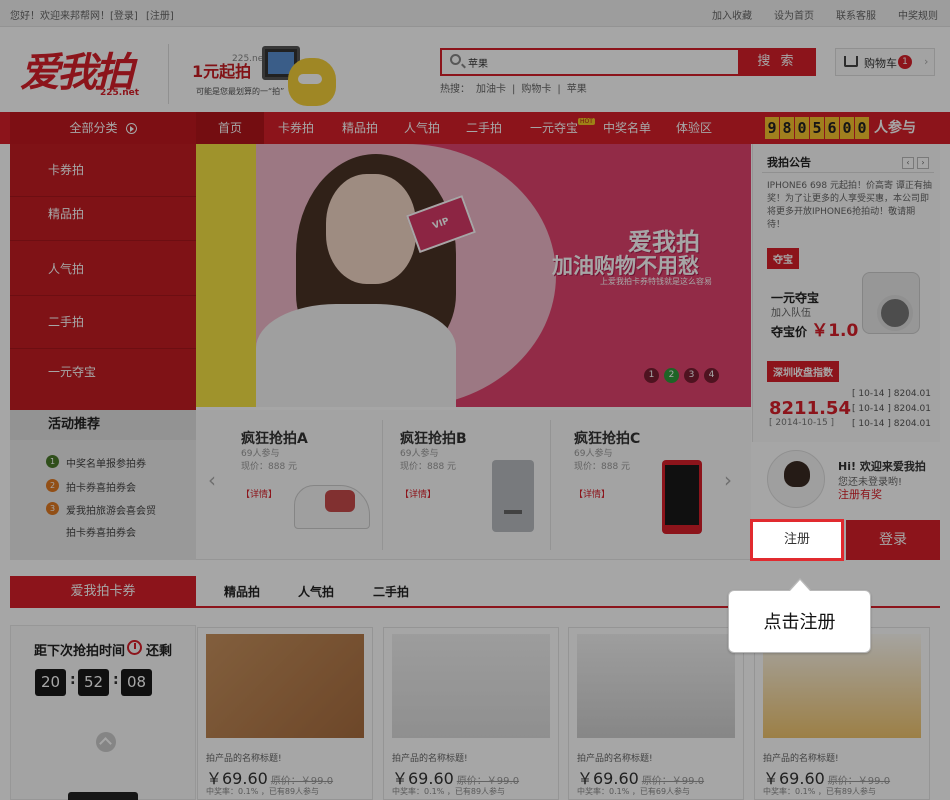 This screenshot has height=800, width=950. I want to click on nav-popular-auction: 人气拍, so click(422, 128).